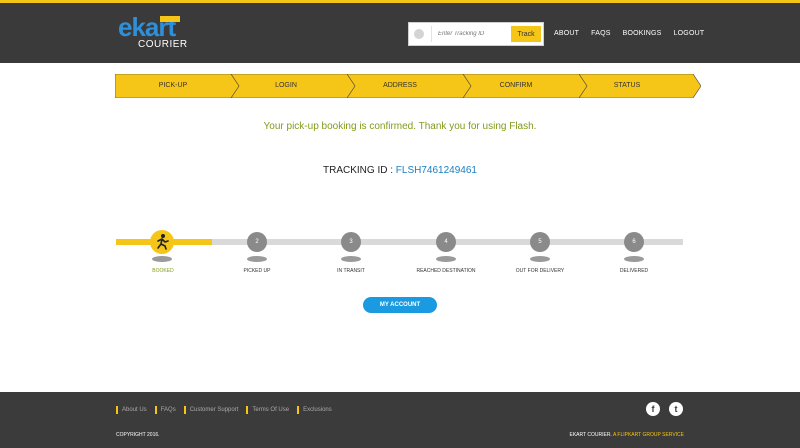  I want to click on step-login: LOGIN, so click(286, 85).